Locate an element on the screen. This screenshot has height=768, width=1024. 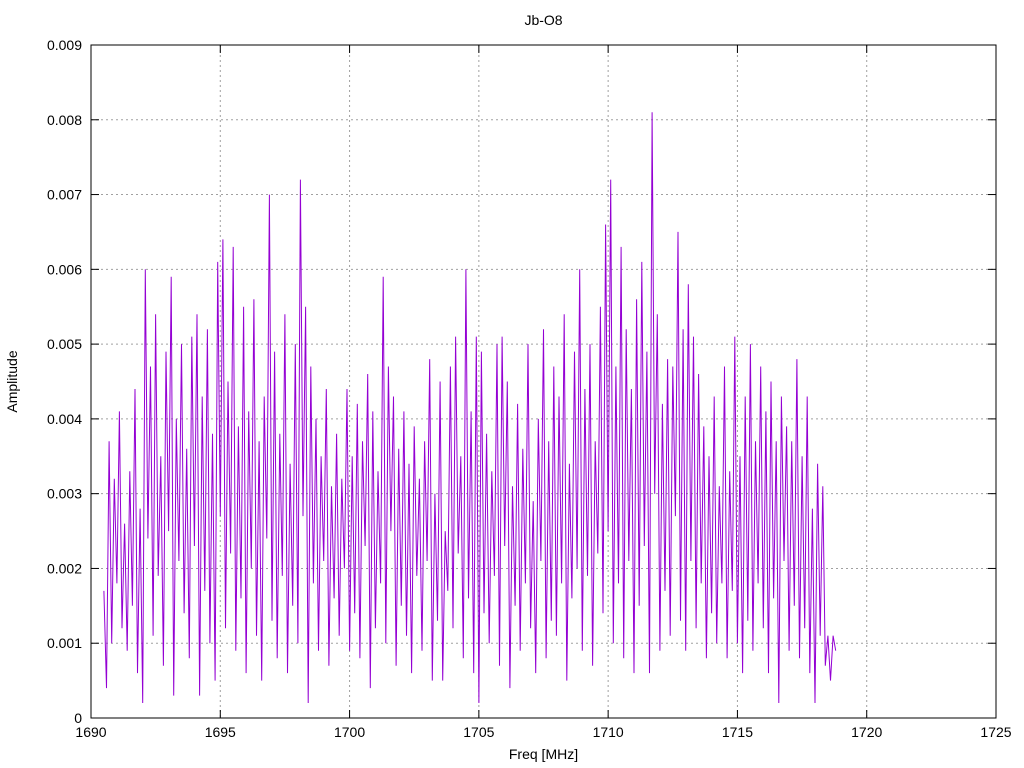
y-tick-label: 0.008 is located at coordinates (64, 120).